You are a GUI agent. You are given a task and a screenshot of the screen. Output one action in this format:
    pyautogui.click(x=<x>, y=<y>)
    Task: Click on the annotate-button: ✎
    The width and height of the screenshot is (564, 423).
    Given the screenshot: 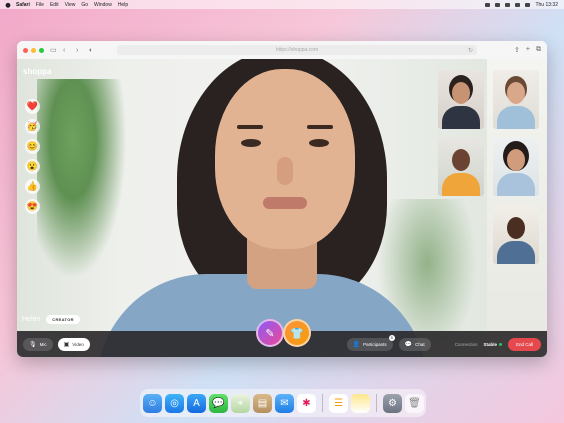 What is the action you would take?
    pyautogui.click(x=270, y=333)
    